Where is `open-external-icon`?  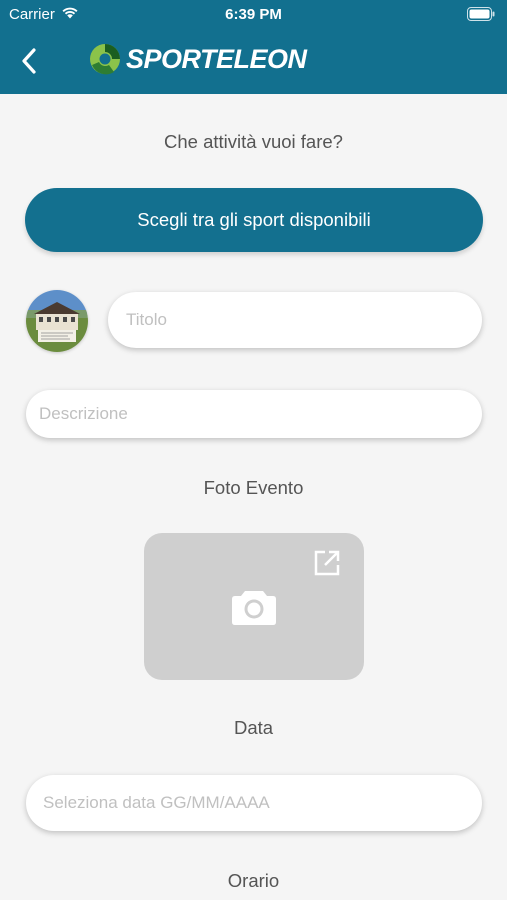 open-external-icon is located at coordinates (327, 563).